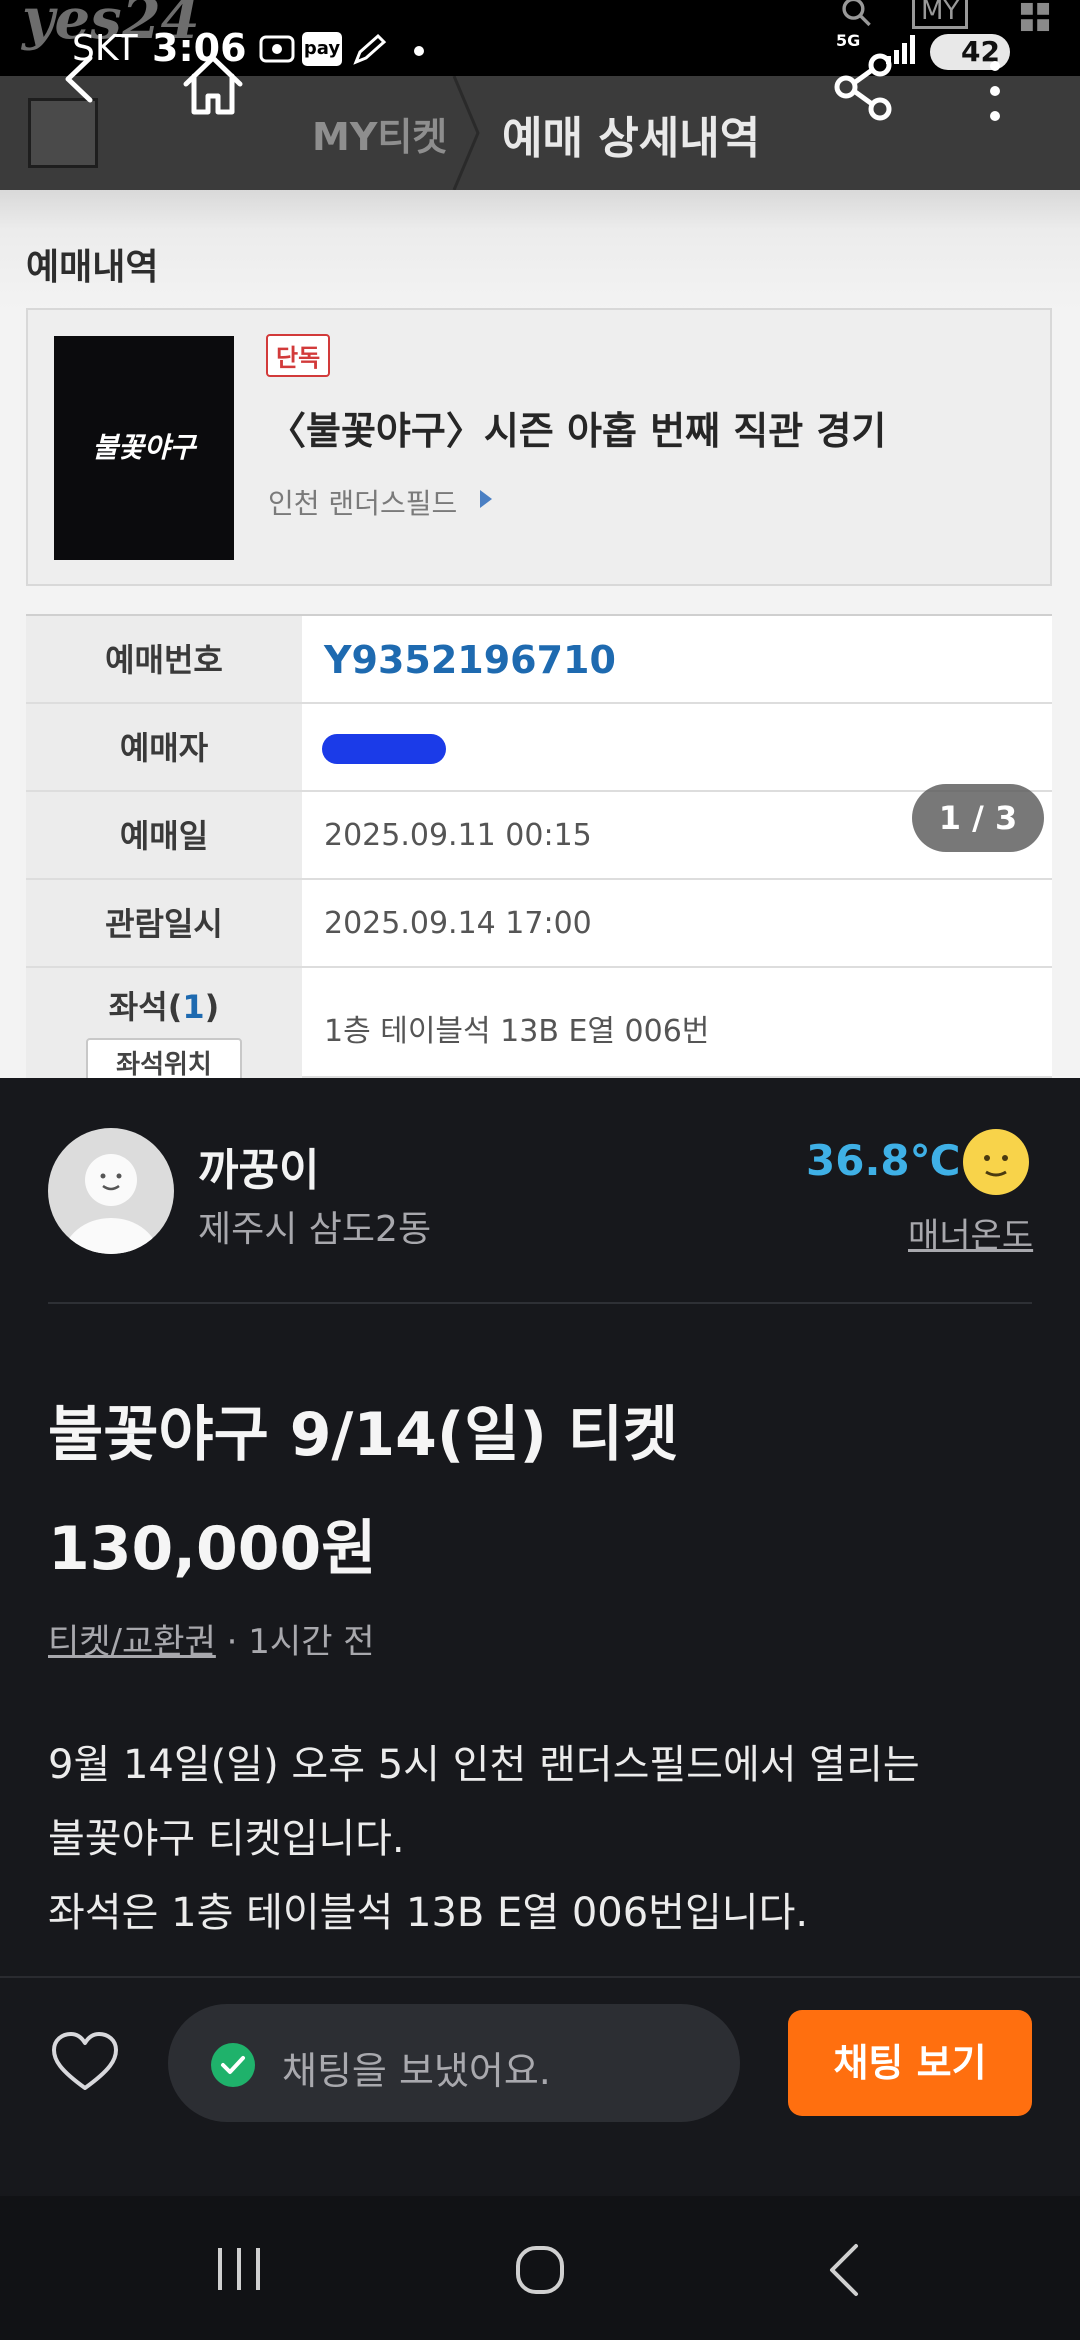 The image size is (1080, 2340). What do you see at coordinates (164, 747) in the screenshot?
I see `row-label: 예매자` at bounding box center [164, 747].